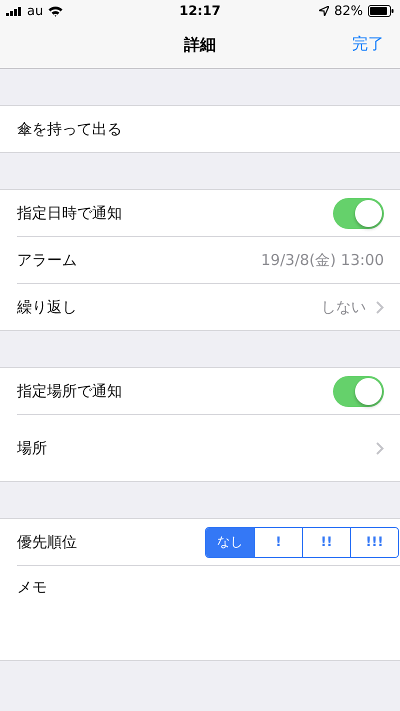  I want to click on row-label: 繰り返し, so click(47, 307).